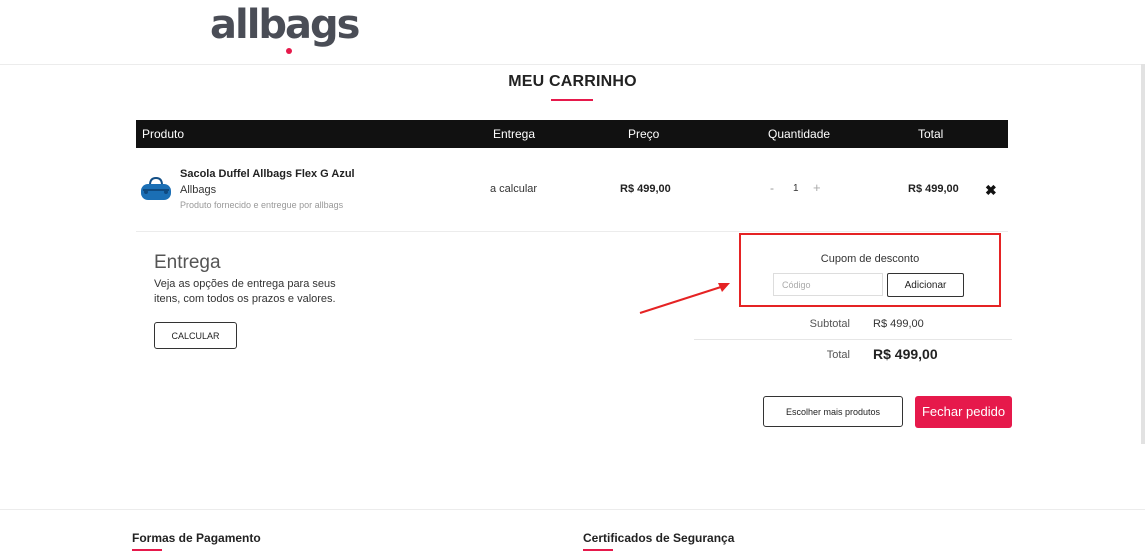 The height and width of the screenshot is (551, 1145). I want to click on product-name: Sacola Duffel Allbags Flex G Azul, so click(267, 174).